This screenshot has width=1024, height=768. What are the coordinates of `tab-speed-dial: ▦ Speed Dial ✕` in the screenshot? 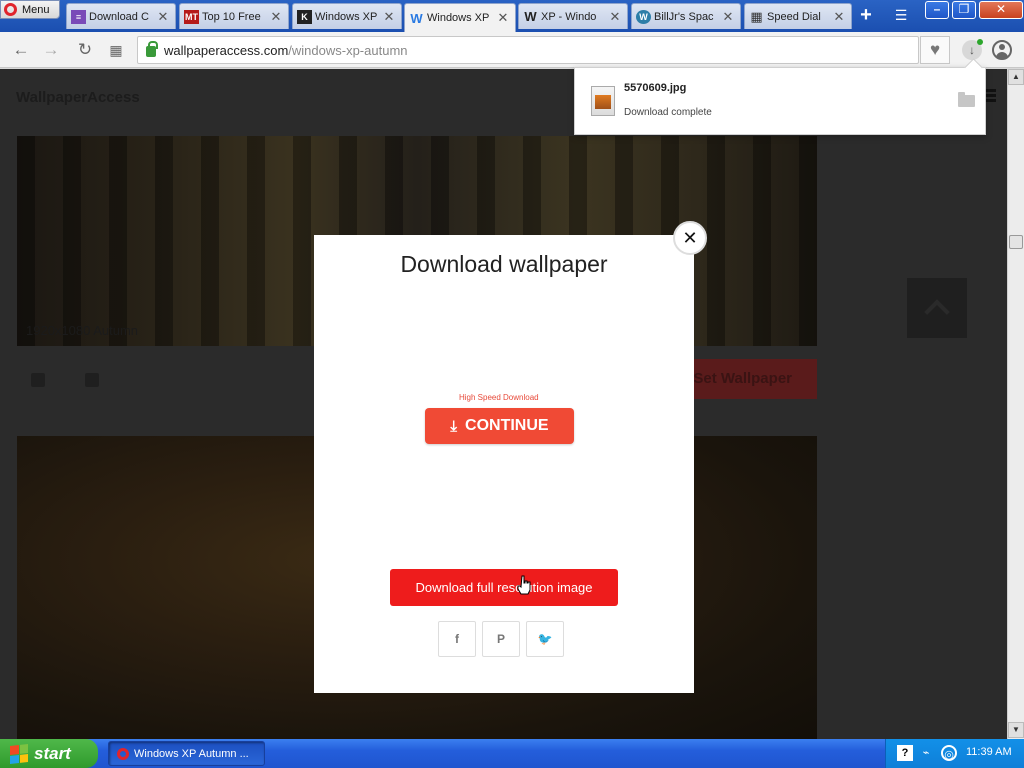 It's located at (798, 16).